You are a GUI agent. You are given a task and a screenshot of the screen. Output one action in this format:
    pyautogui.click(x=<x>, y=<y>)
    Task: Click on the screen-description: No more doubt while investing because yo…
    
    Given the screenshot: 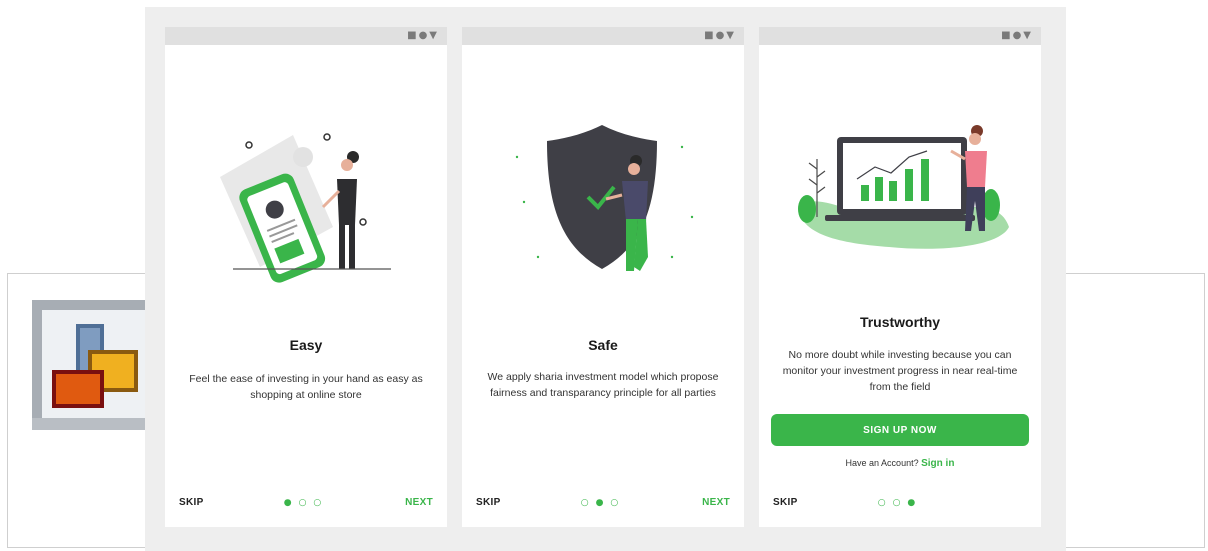 What is the action you would take?
    pyautogui.click(x=900, y=371)
    